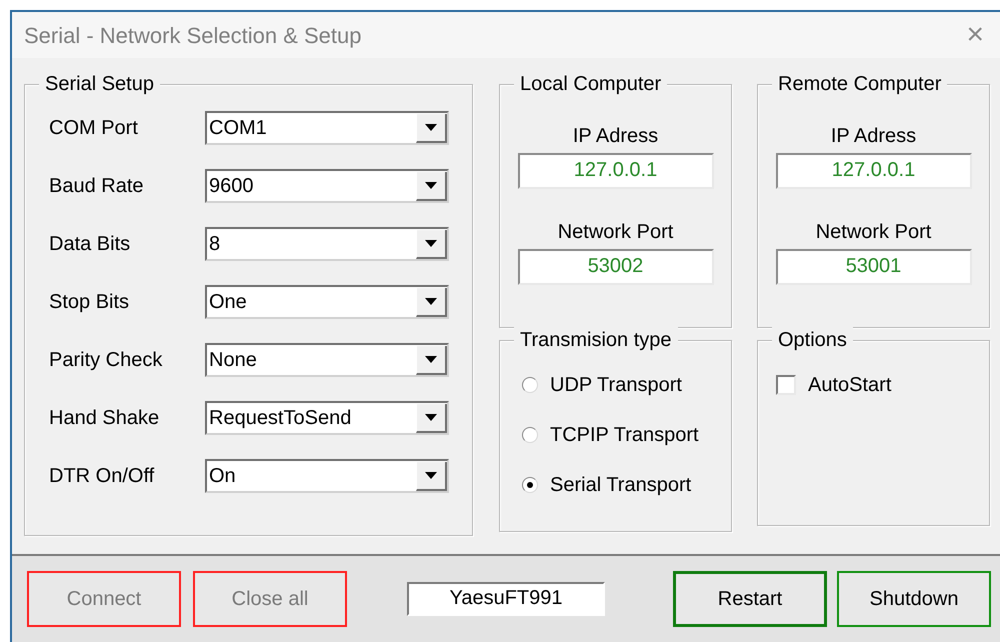 The image size is (1000, 642). Describe the element at coordinates (233, 360) in the screenshot. I see `dropdown-value: None` at that location.